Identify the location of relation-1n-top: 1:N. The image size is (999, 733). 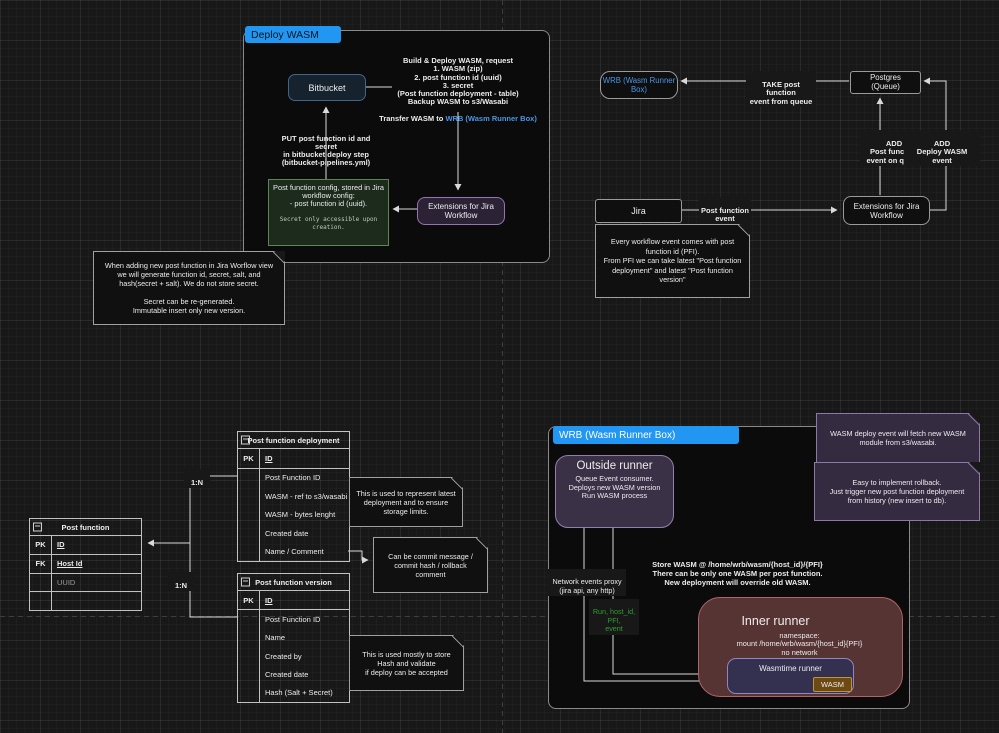
(197, 479).